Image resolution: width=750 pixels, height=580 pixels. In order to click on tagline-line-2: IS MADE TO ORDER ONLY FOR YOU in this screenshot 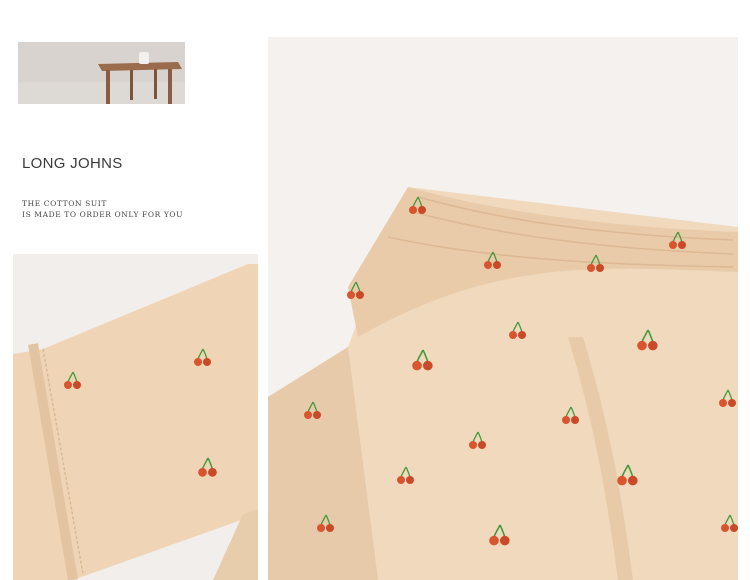, I will do `click(103, 214)`.